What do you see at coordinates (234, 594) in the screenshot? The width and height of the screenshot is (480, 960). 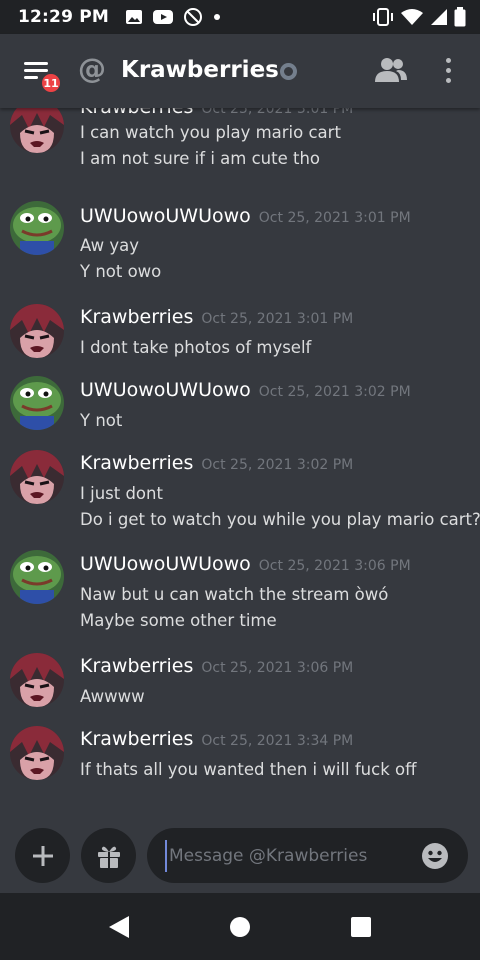 I see `message-text: Naw but u can watch the stream òwó` at bounding box center [234, 594].